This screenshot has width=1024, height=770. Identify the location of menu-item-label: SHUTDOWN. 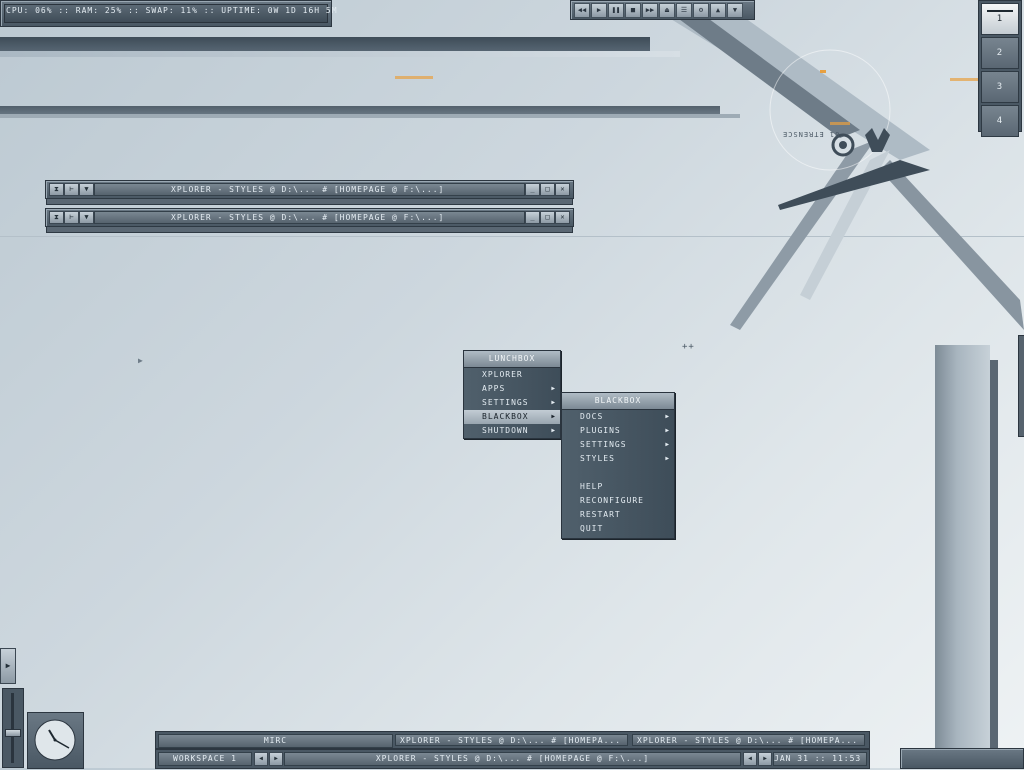
(505, 430).